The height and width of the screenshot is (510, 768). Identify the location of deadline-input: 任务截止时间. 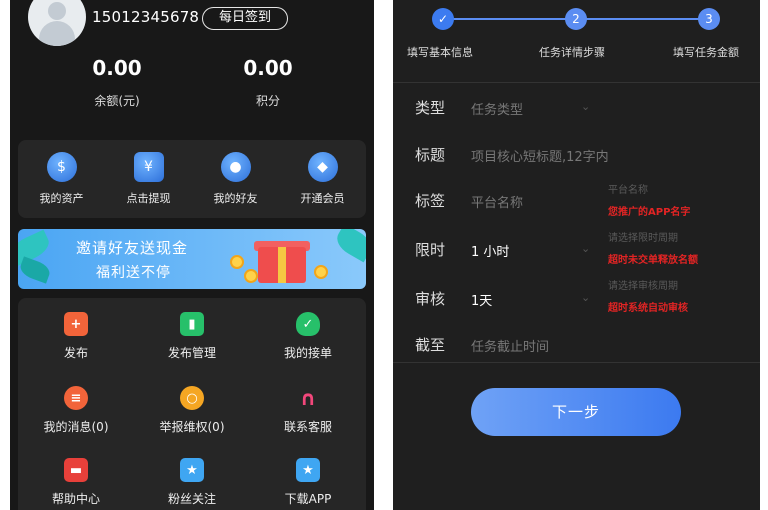
(510, 345).